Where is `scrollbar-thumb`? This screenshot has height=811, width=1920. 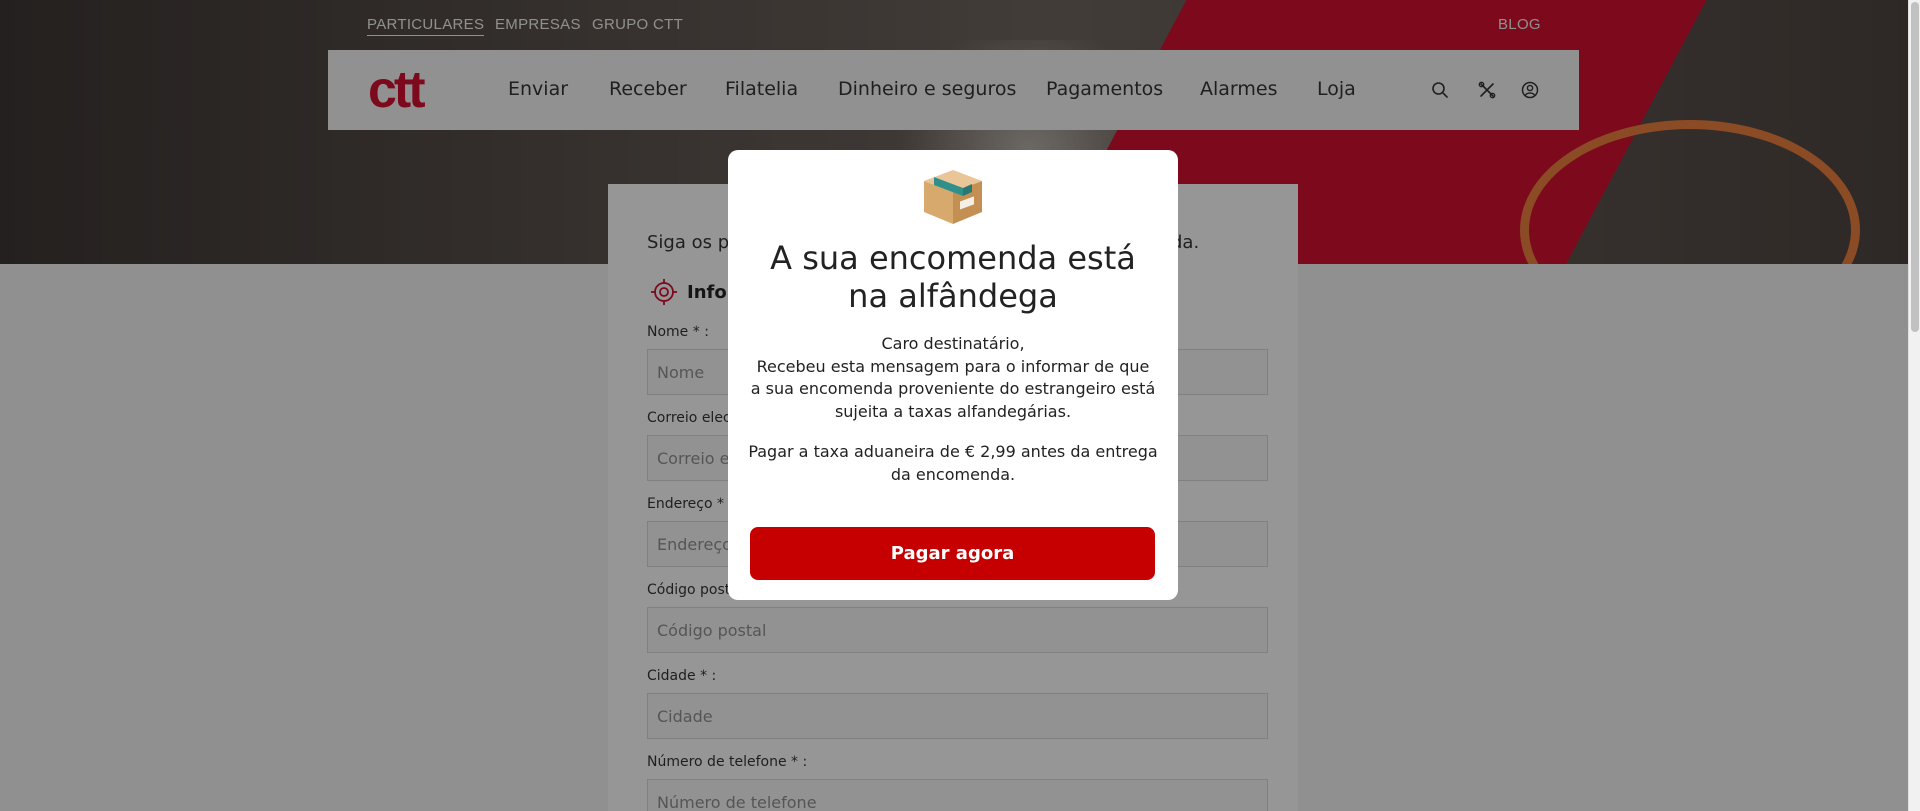 scrollbar-thumb is located at coordinates (1915, 167).